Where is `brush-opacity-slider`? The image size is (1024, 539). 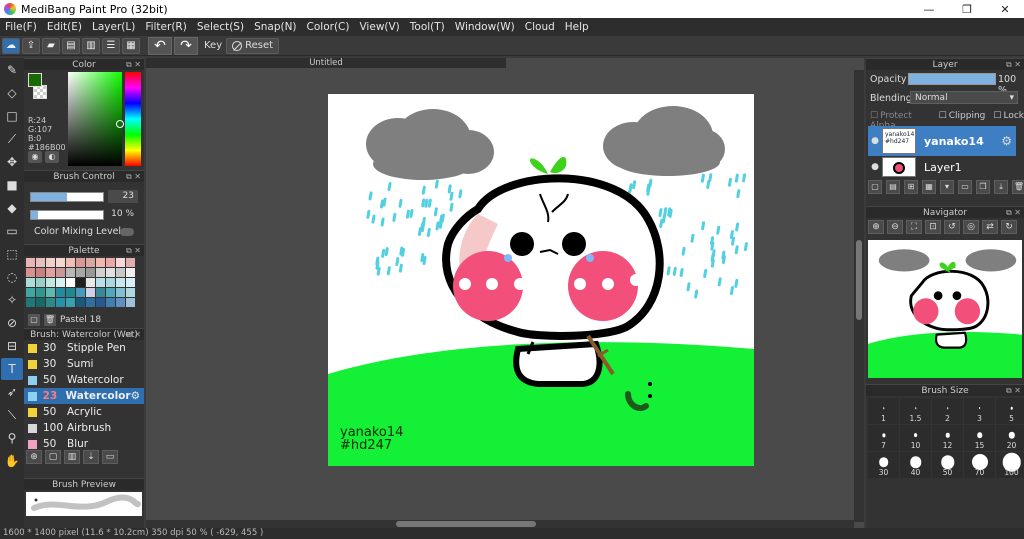 brush-opacity-slider is located at coordinates (67, 215).